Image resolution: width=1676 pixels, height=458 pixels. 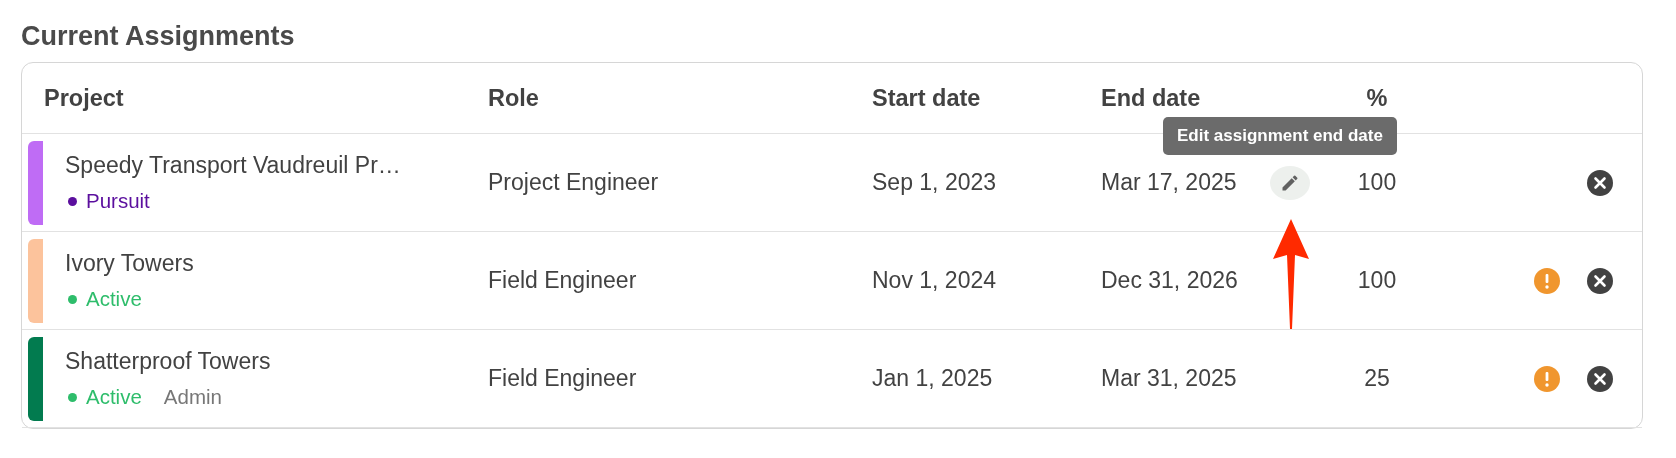 I want to click on edit-button, so click(x=1290, y=182).